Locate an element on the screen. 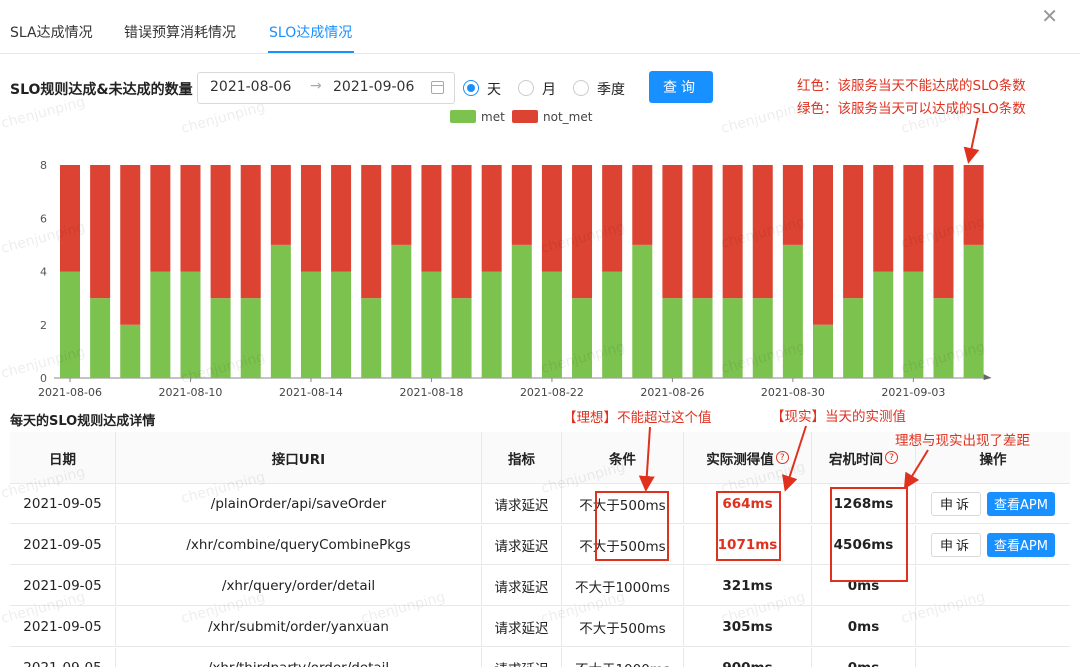  column-header-label: 宕机时间 is located at coordinates (856, 459).